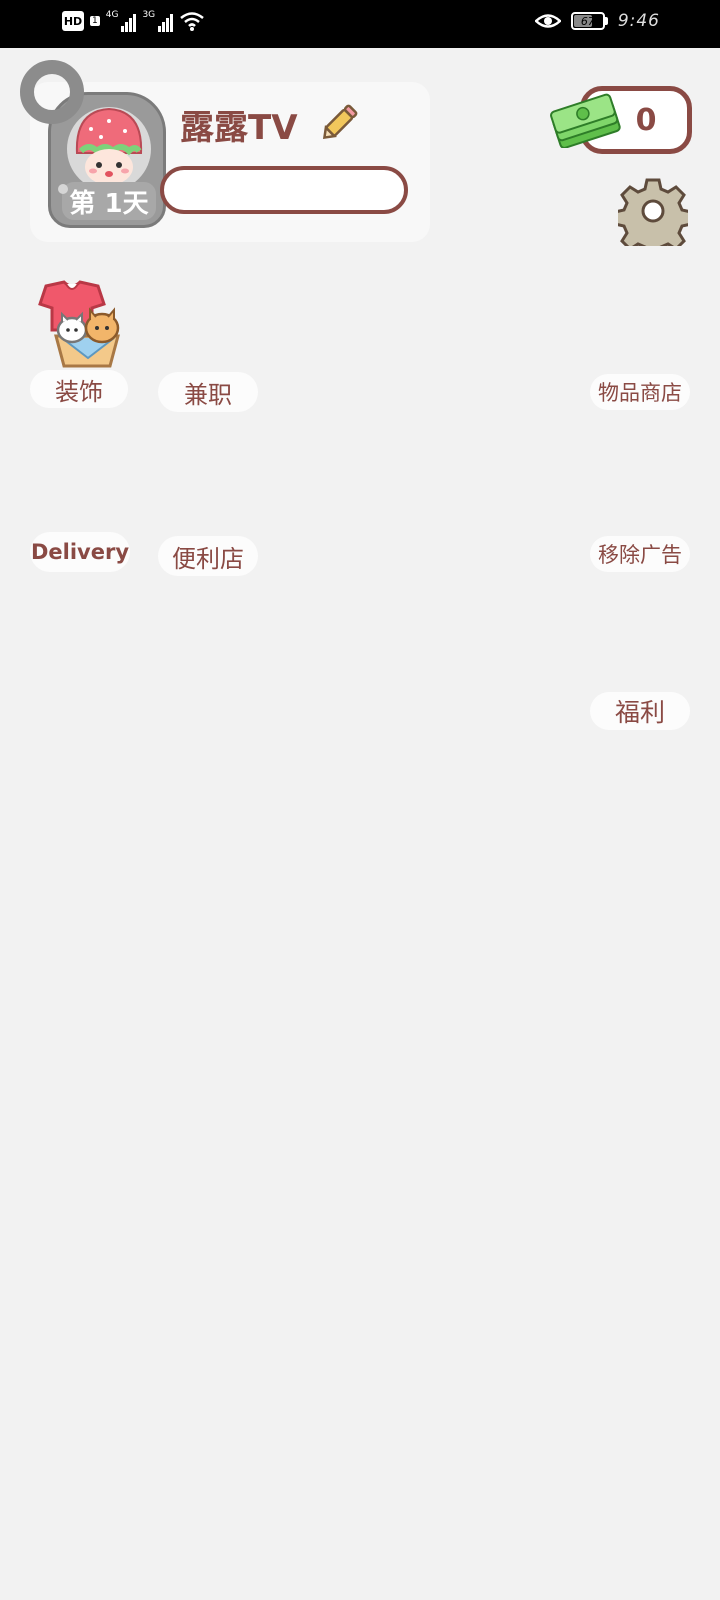  I want to click on decoration-button: 装饰, so click(79, 389).